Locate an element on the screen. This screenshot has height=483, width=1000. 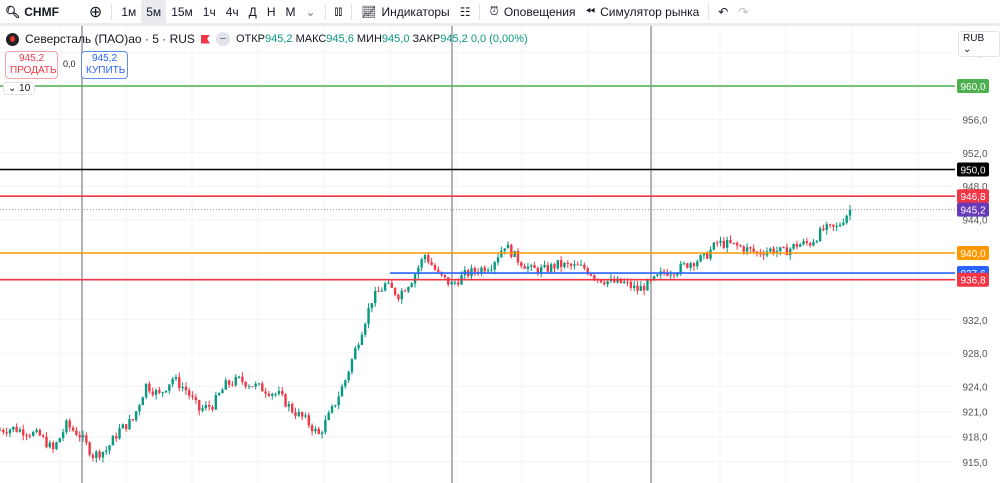
indicators-collapse-button: ⌄ 10 is located at coordinates (19, 88).